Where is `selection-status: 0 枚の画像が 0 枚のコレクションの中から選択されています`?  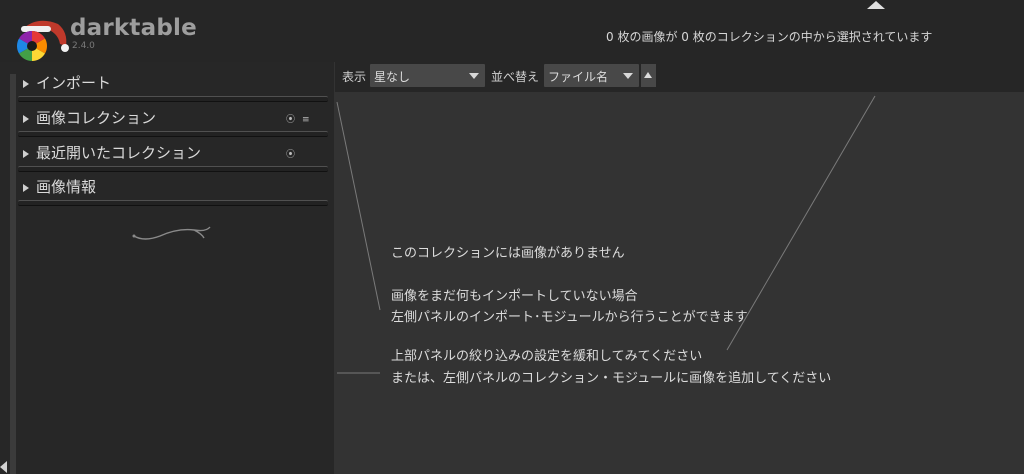 selection-status: 0 枚の画像が 0 枚のコレクションの中から選択されています is located at coordinates (769, 37).